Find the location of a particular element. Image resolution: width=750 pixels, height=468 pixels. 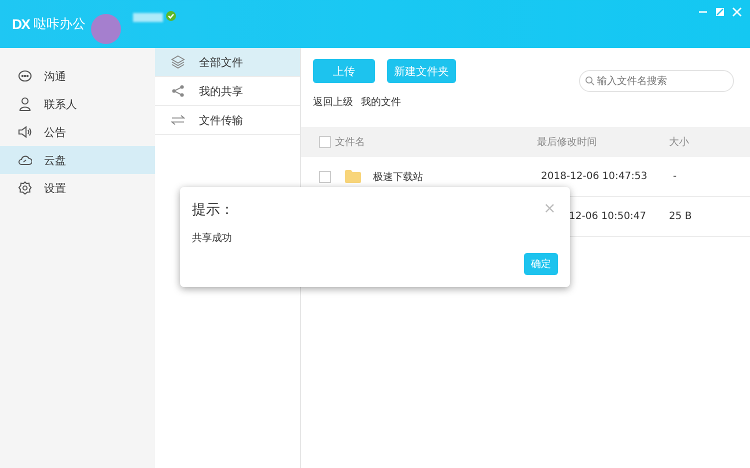

column-header: 大小 is located at coordinates (679, 142).